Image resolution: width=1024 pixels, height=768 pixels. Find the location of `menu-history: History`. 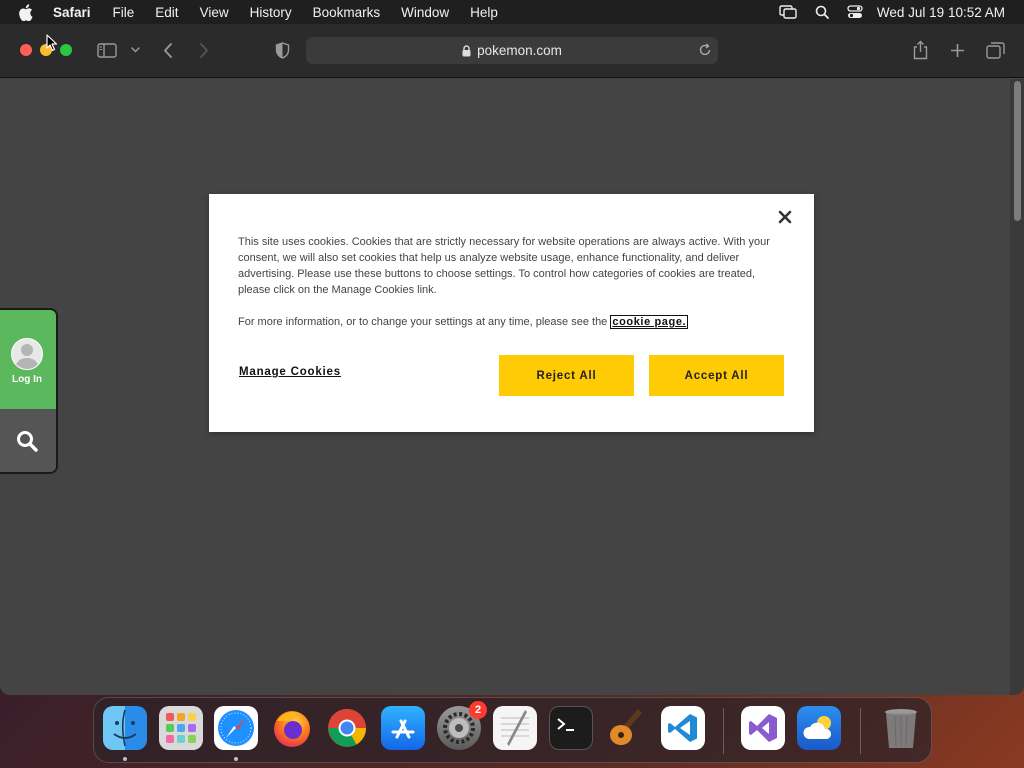

menu-history: History is located at coordinates (271, 12).